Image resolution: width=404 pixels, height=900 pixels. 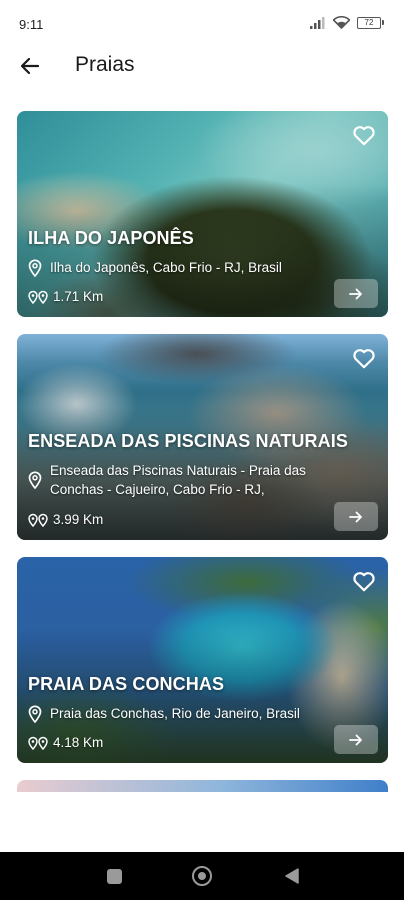 What do you see at coordinates (78, 296) in the screenshot?
I see `beach-distance: 1.71 Km` at bounding box center [78, 296].